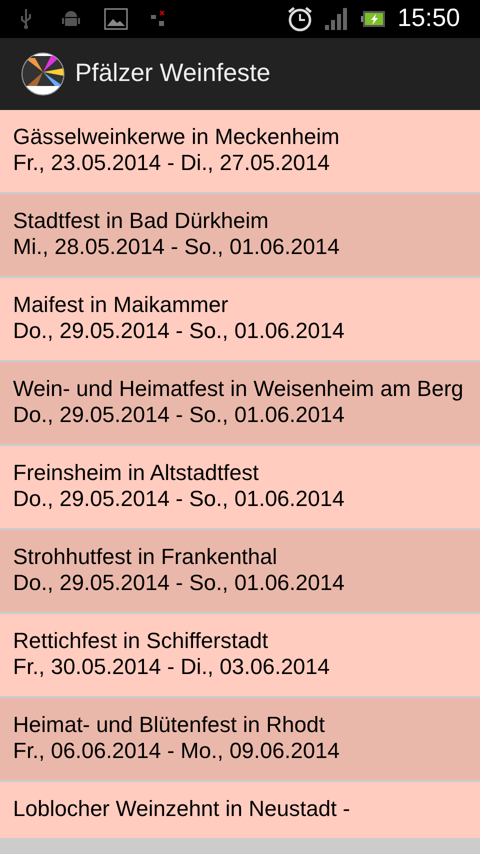 The image size is (480, 854). Describe the element at coordinates (172, 667) in the screenshot. I see `event-dates: Fr., 30.05.2014 - Di., 03.06.2014` at that location.